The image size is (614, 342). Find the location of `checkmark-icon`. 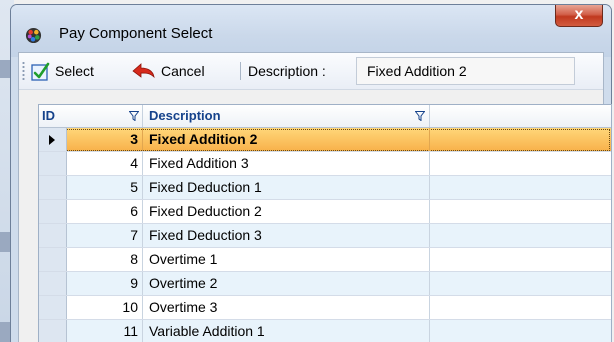

checkmark-icon is located at coordinates (40, 71).